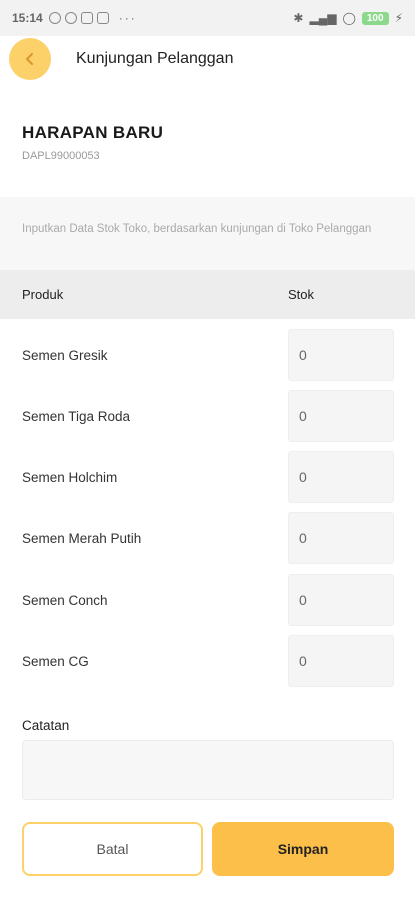 This screenshot has height=900, width=415. Describe the element at coordinates (298, 18) in the screenshot. I see `bluetooth-icon: ✱` at that location.